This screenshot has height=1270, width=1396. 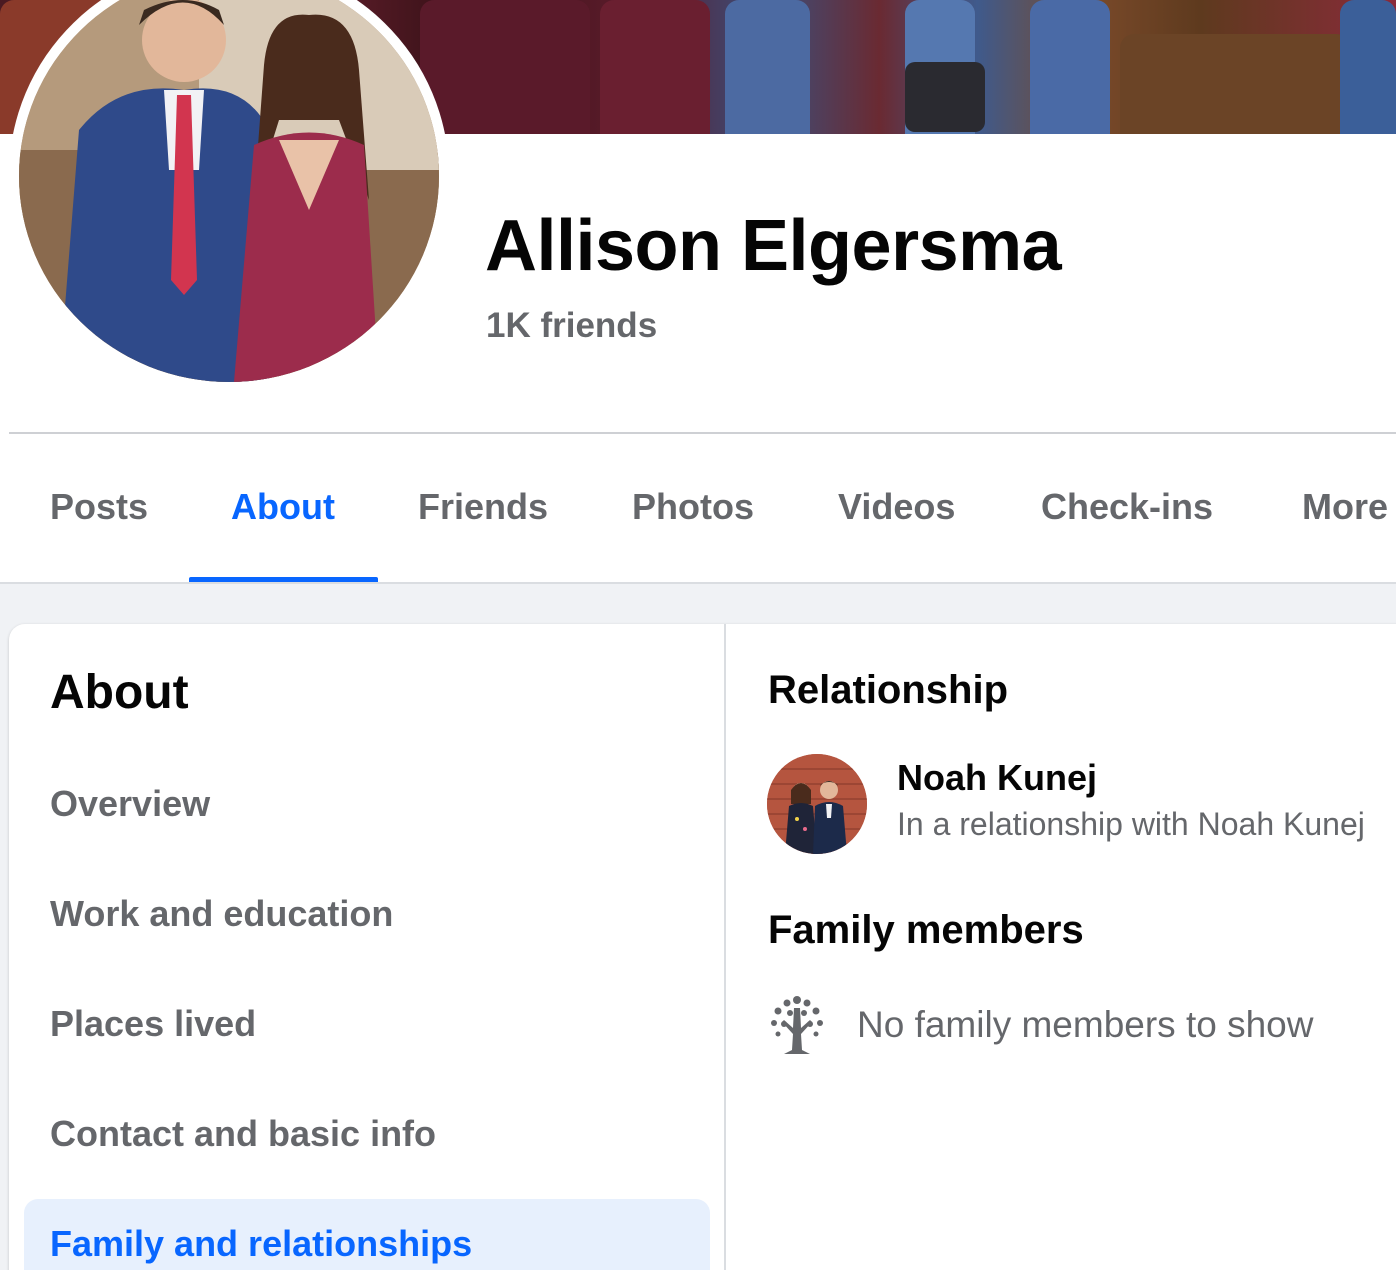 I want to click on tab-photos: Photos, so click(x=693, y=507).